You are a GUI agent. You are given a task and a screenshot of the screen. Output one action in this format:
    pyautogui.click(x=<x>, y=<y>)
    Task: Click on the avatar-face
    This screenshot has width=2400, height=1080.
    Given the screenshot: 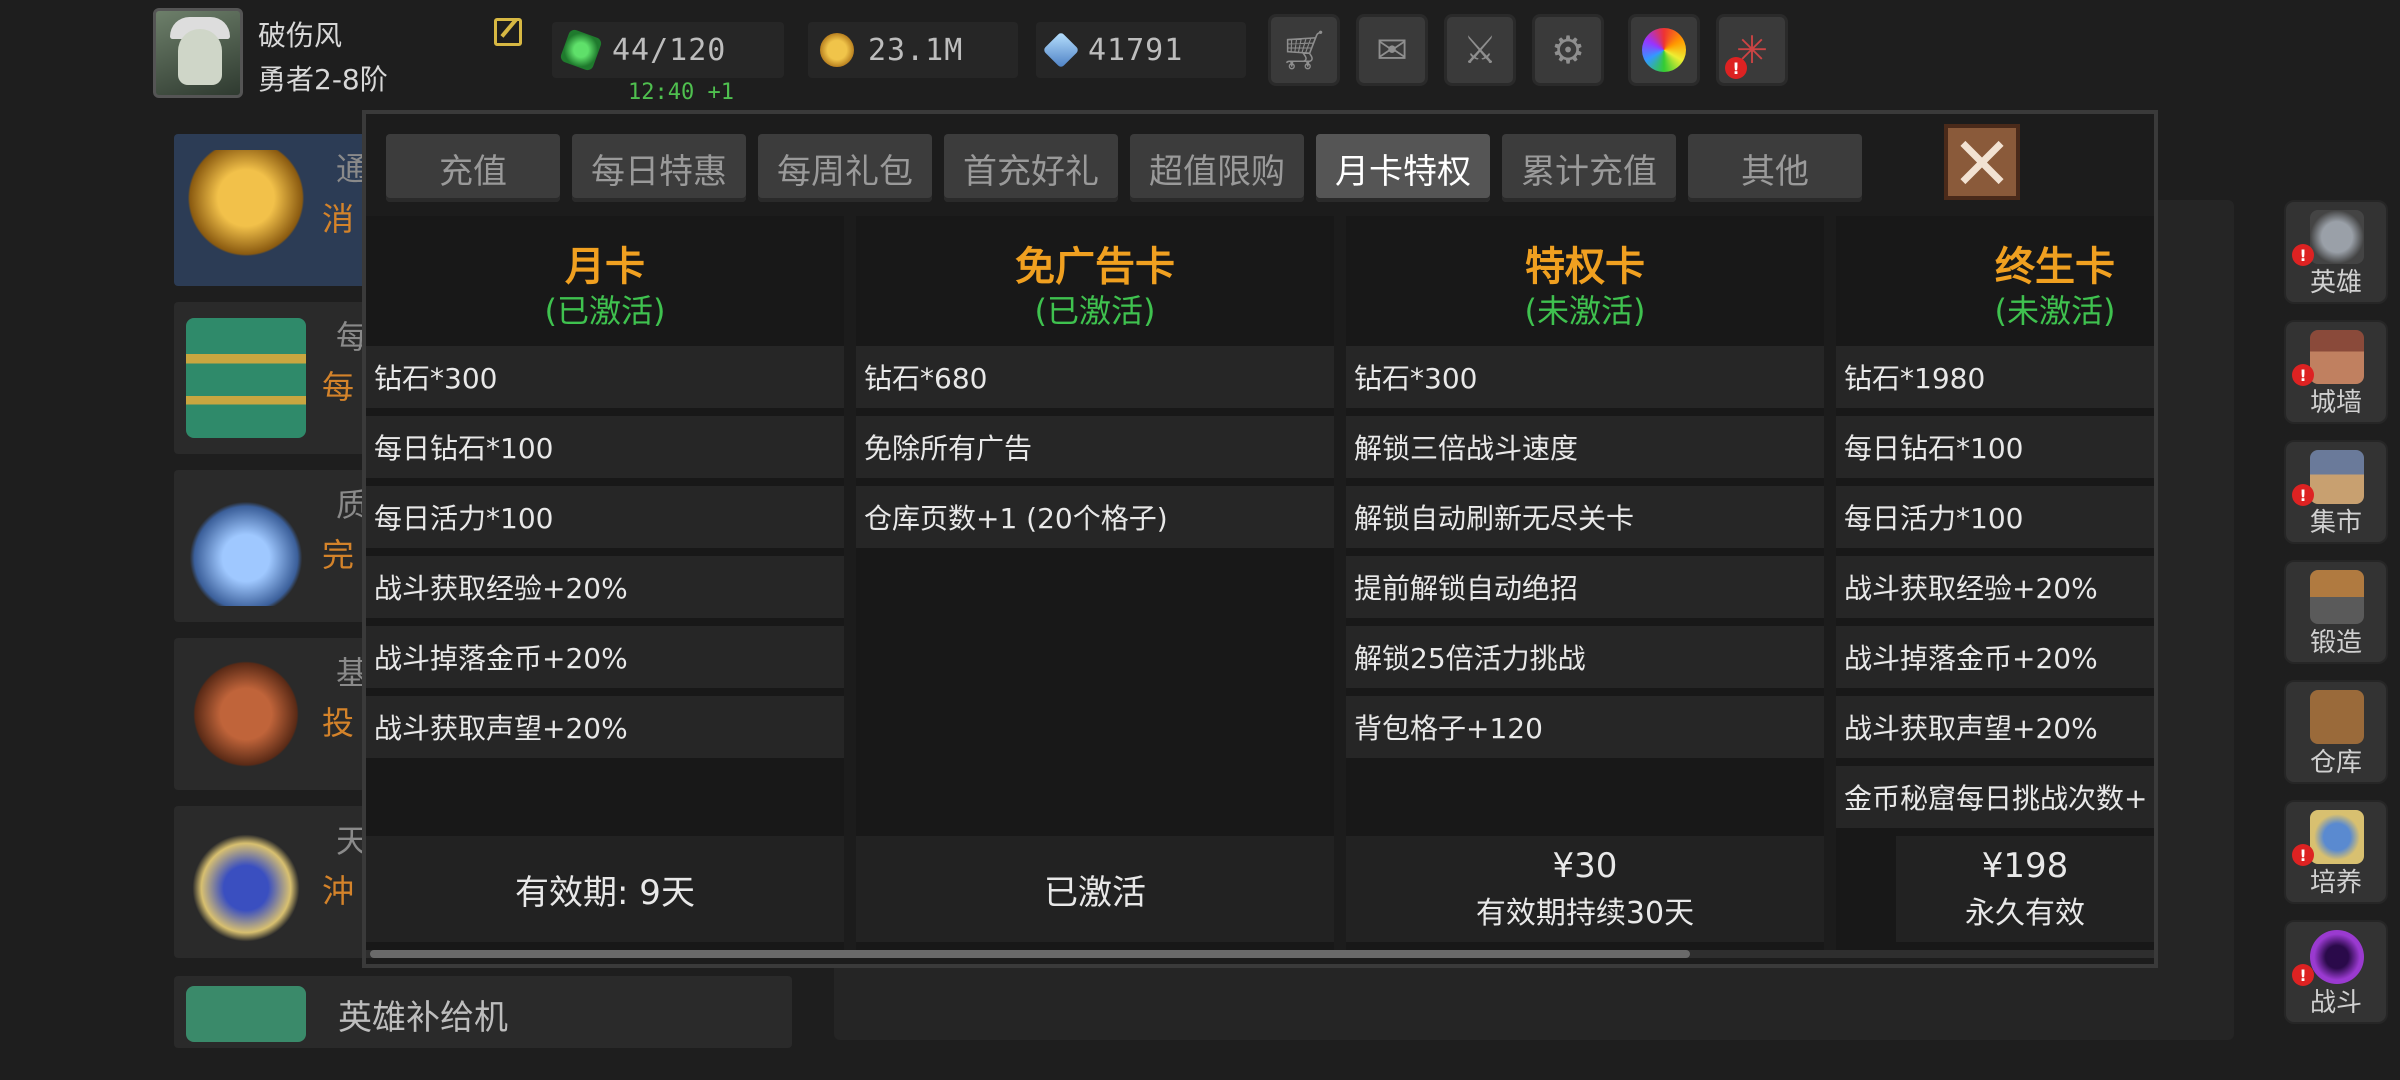 What is the action you would take?
    pyautogui.click(x=200, y=57)
    